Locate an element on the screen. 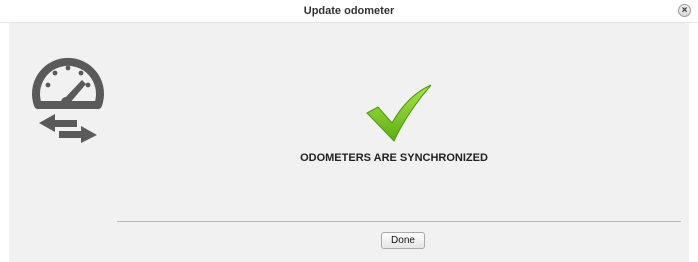  dialog-title: Update odometer is located at coordinates (349, 11).